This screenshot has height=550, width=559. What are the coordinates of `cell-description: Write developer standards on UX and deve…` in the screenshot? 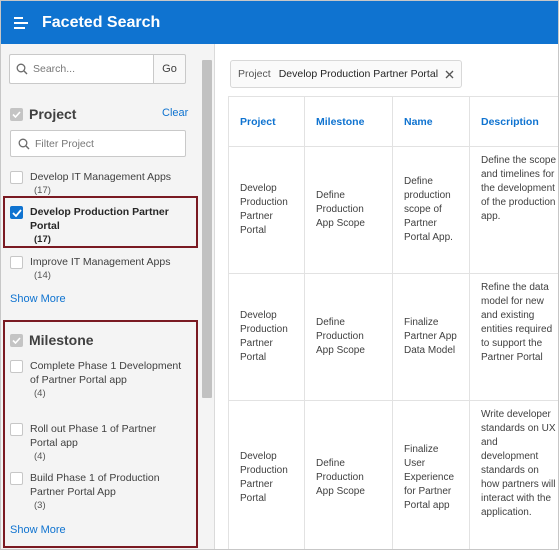 It's located at (513, 474).